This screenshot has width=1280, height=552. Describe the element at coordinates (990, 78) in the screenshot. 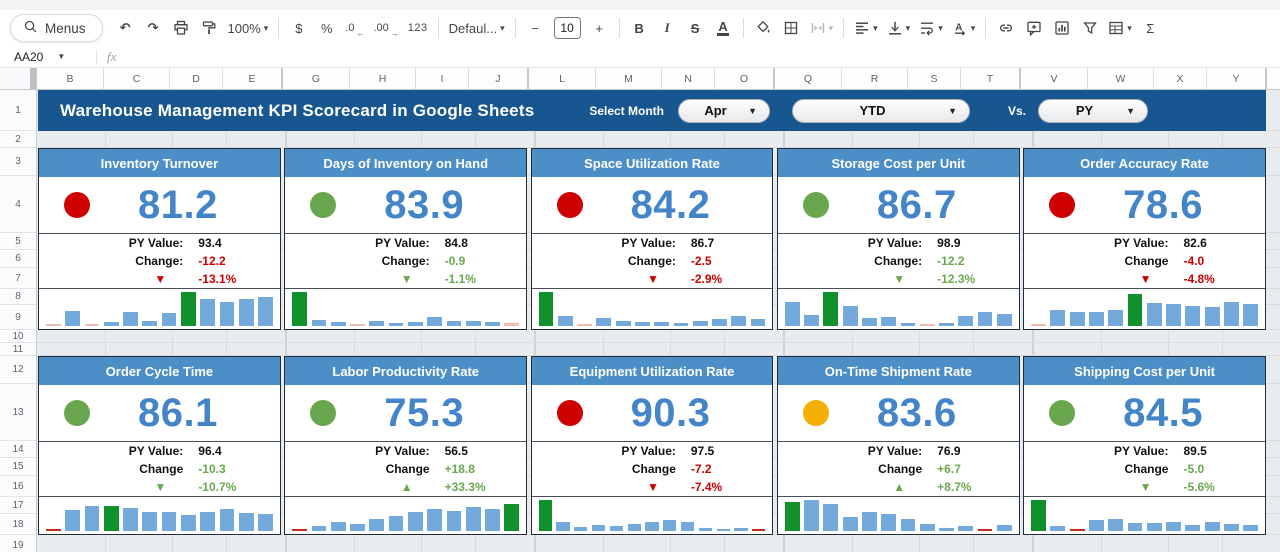

I see `column-header-T: T` at that location.